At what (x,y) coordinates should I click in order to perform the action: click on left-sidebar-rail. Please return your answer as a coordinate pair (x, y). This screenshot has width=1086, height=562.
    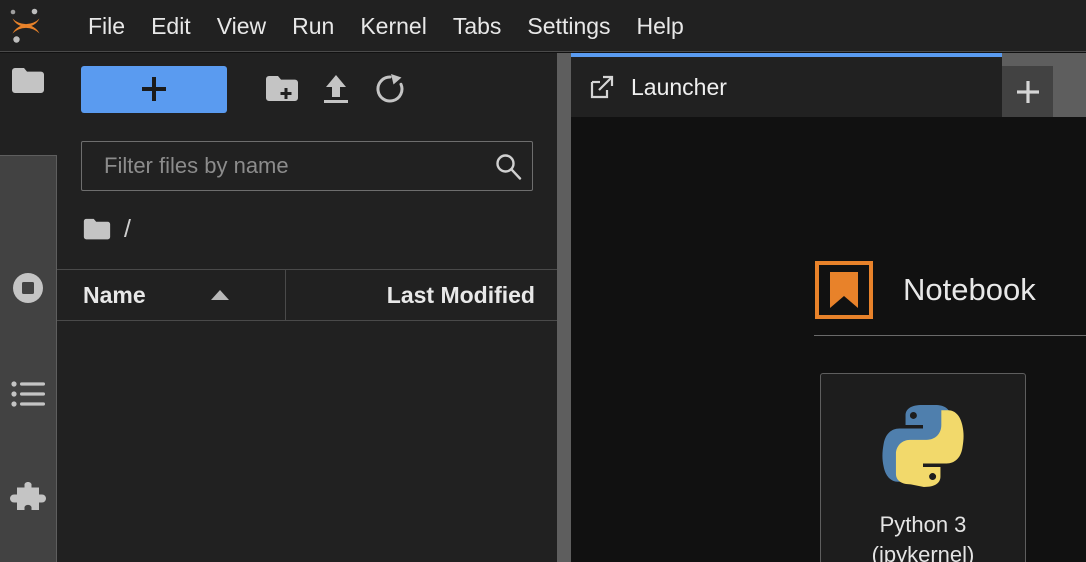
    Looking at the image, I should click on (28, 307).